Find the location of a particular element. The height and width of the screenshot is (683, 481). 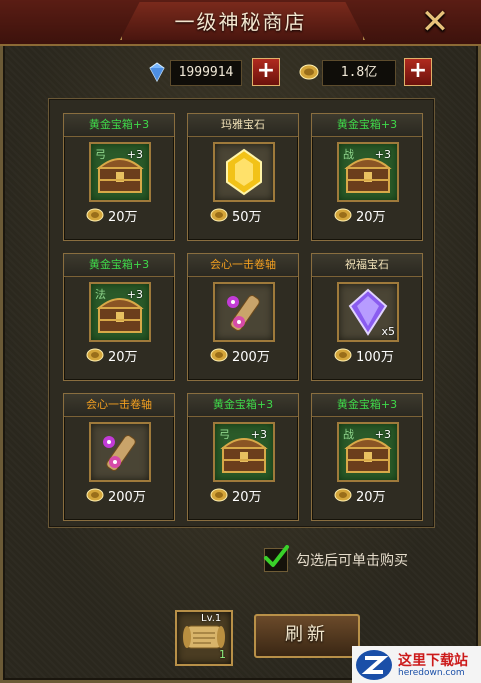

watermark-sub: heredown.com is located at coordinates (431, 673).